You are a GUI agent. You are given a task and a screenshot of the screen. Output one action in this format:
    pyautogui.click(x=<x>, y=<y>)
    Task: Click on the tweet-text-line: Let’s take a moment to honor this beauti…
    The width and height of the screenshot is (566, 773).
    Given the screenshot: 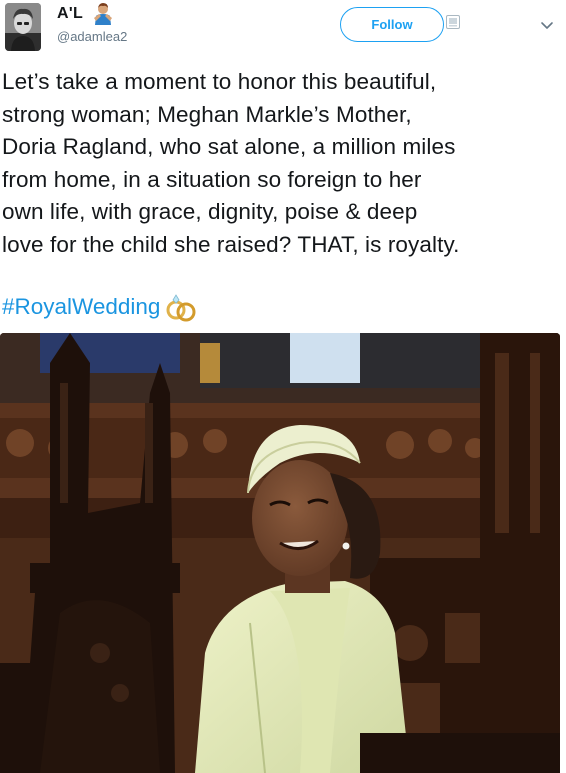 What is the action you would take?
    pyautogui.click(x=219, y=81)
    